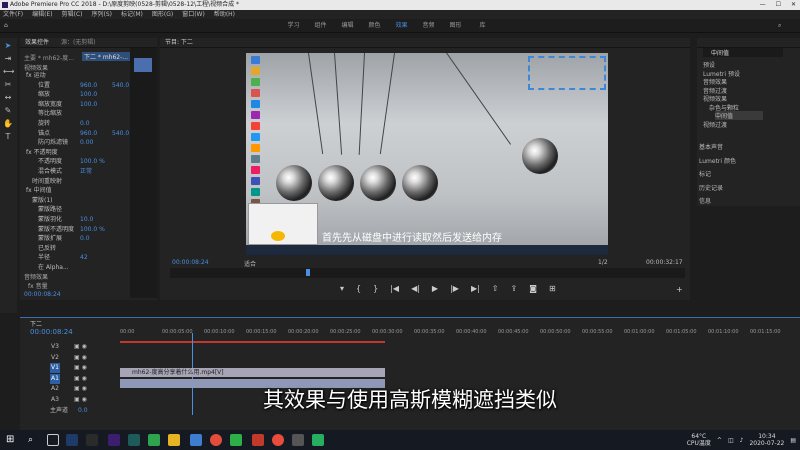 This screenshot has height=450, width=800. I want to click on notification-icon: ▤, so click(793, 440).